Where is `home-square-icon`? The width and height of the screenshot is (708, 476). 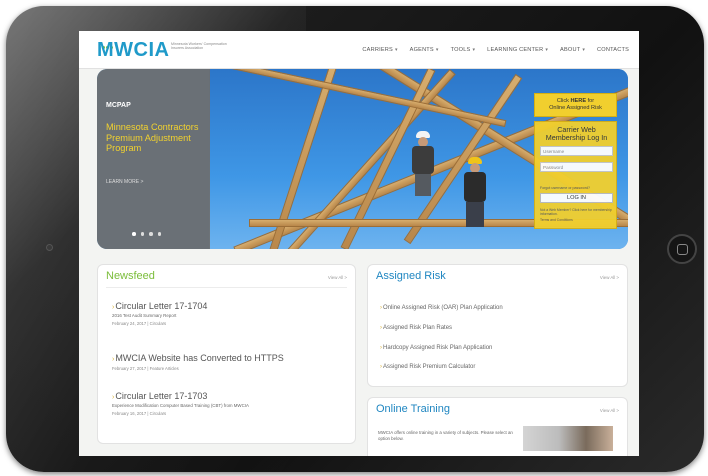 home-square-icon is located at coordinates (682, 249).